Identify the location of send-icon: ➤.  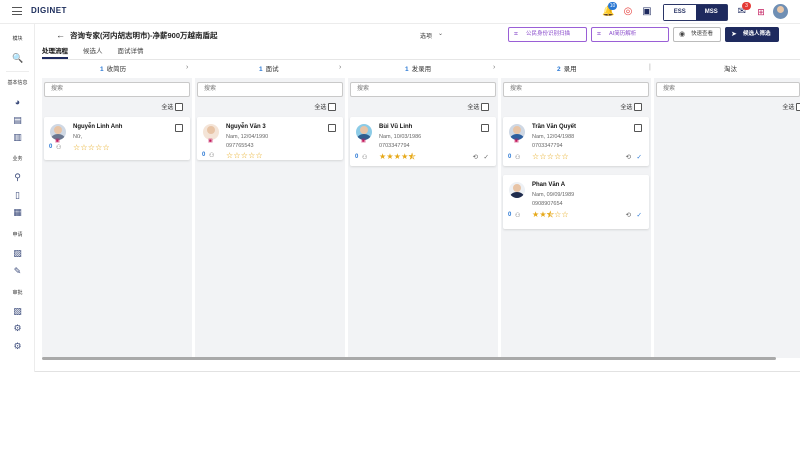
(734, 34).